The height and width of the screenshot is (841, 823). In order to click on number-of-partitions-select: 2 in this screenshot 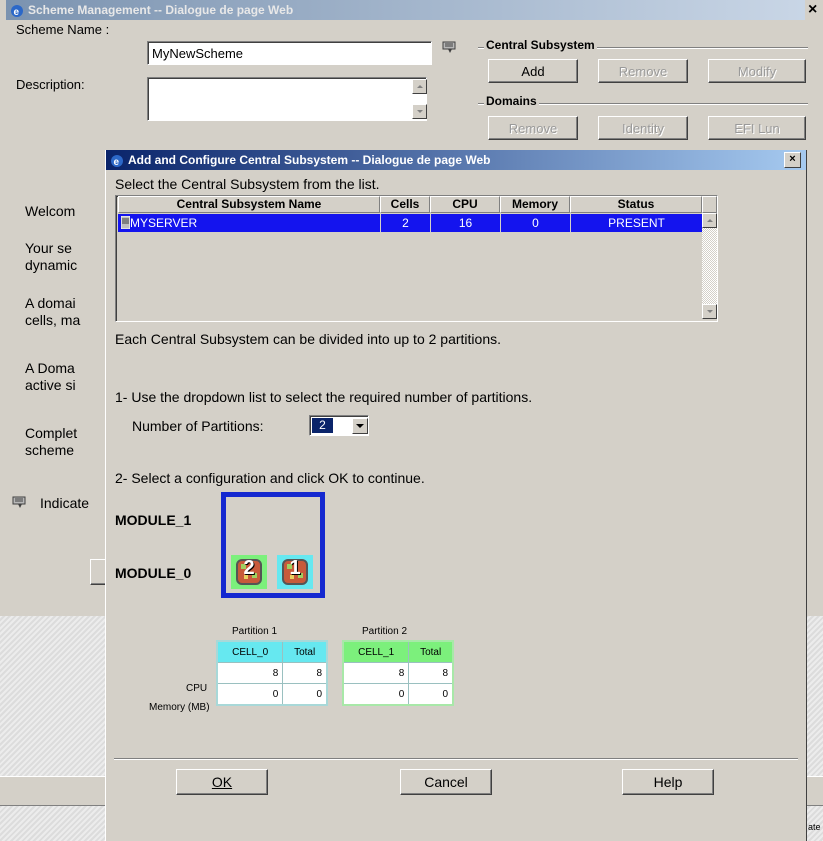, I will do `click(339, 425)`.